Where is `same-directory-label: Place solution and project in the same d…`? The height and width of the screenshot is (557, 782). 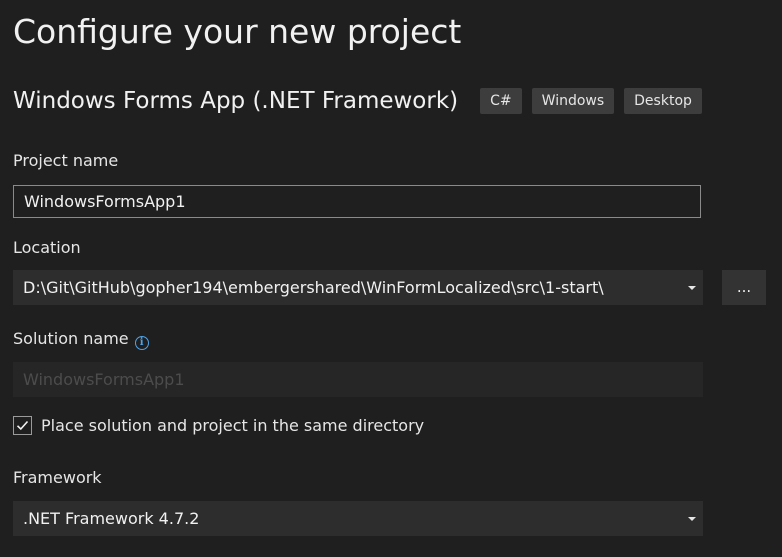 same-directory-label: Place solution and project in the same d… is located at coordinates (232, 425).